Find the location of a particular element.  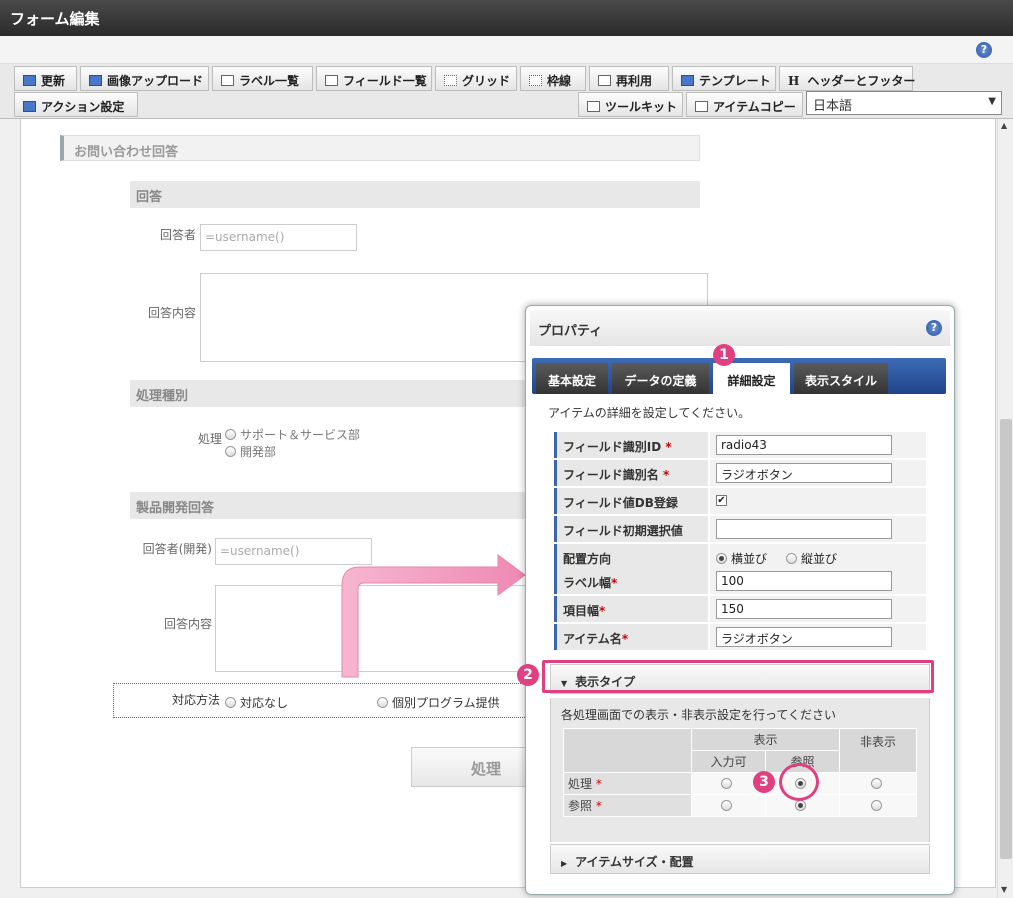

direction-vertical: 縦並び is located at coordinates (811, 558).